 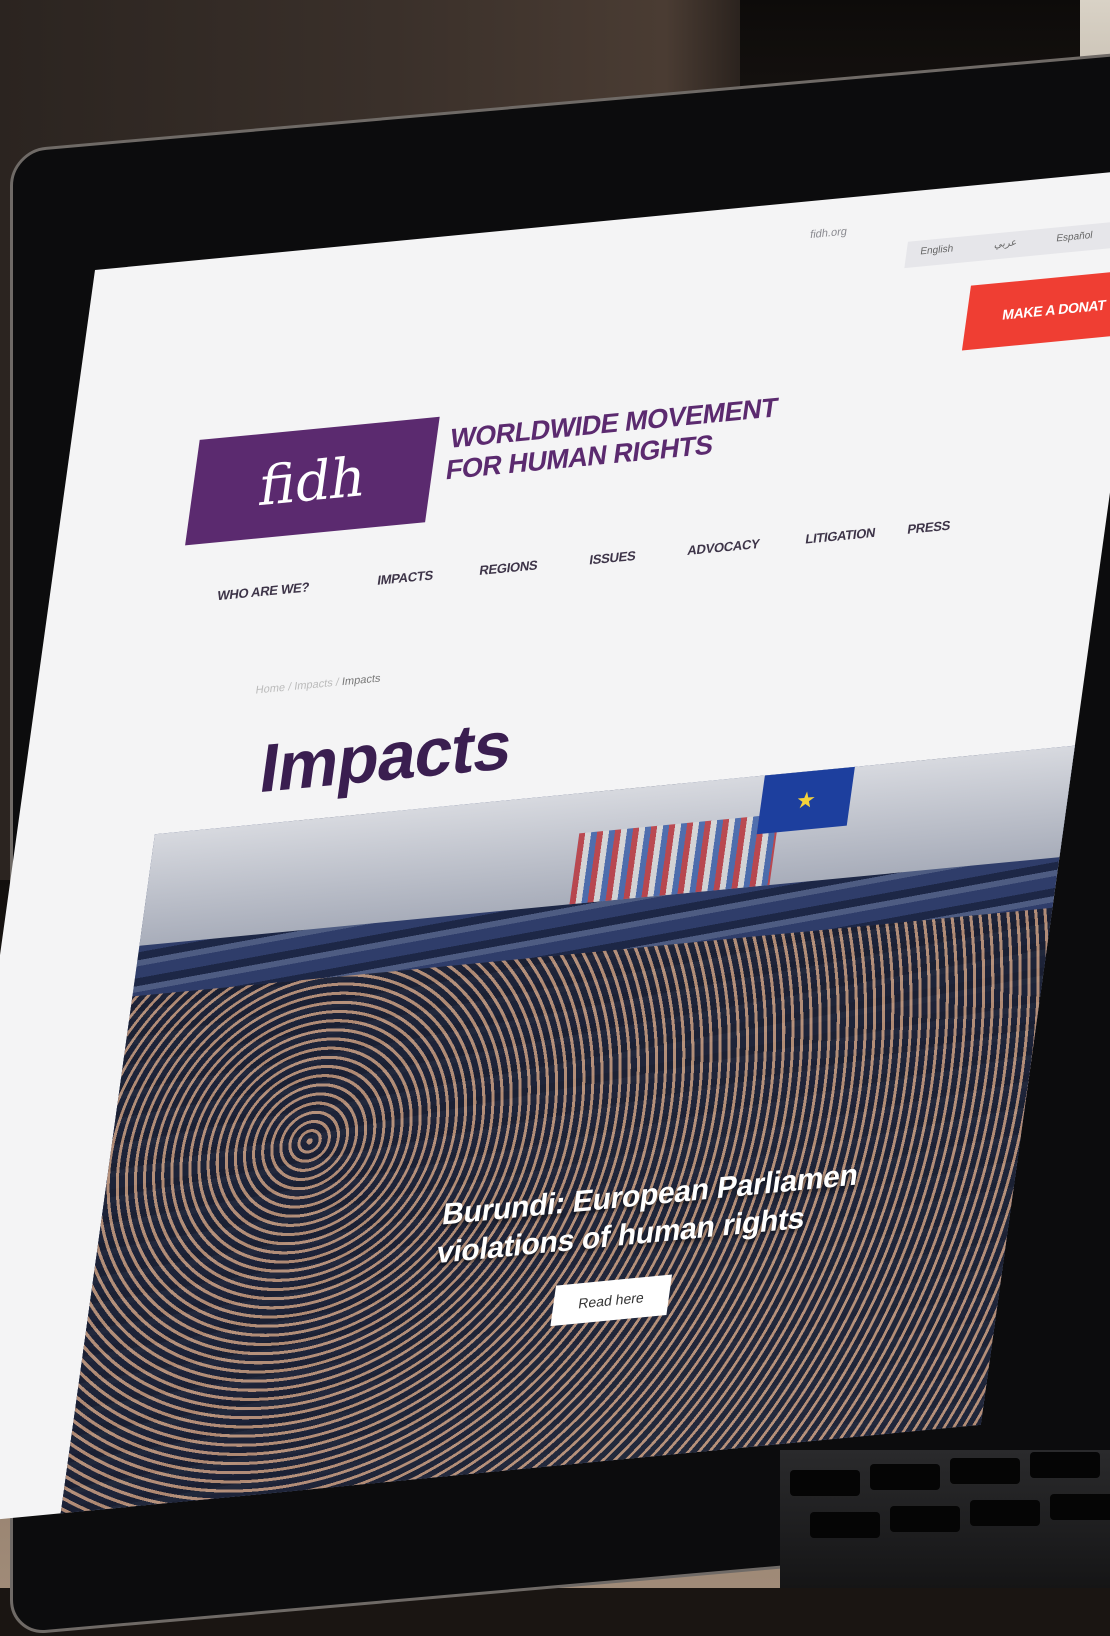 I want to click on browser-url: fidh.org, so click(x=828, y=234).